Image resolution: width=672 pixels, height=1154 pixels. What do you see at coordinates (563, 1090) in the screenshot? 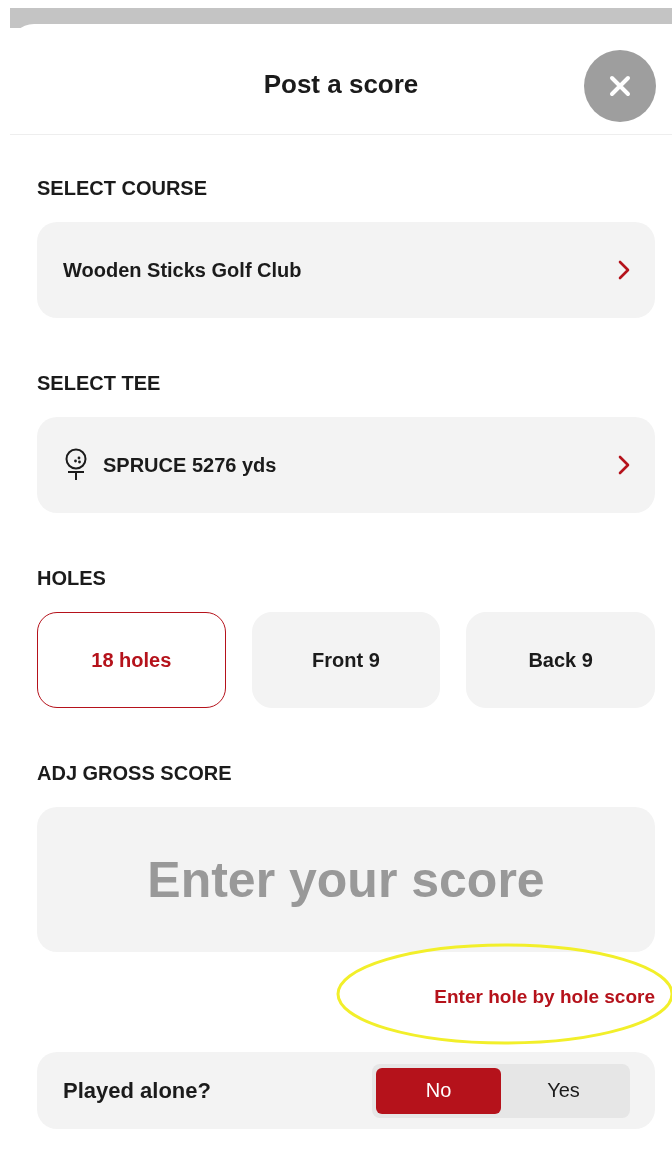
I see `segment-option: Yes` at bounding box center [563, 1090].